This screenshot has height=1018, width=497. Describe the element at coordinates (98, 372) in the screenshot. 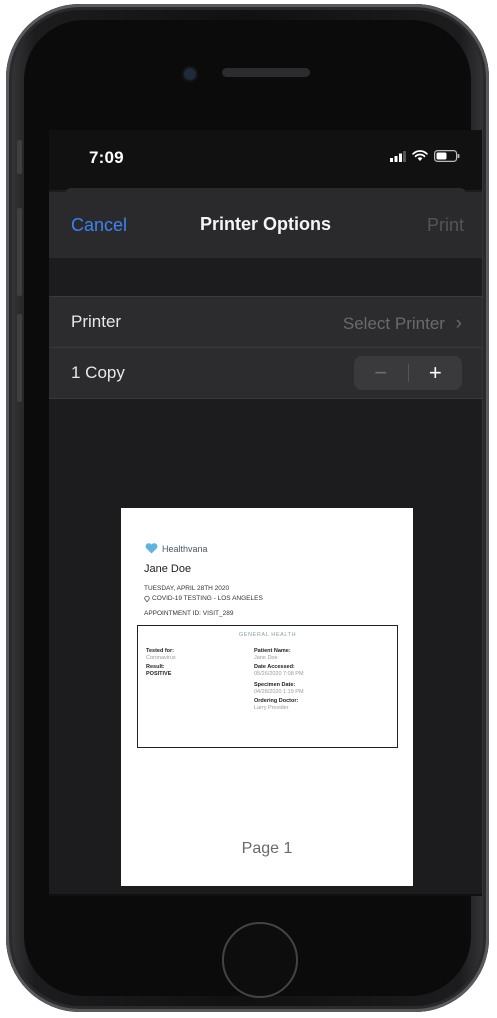

I see `copies-label: 1 Copy` at that location.